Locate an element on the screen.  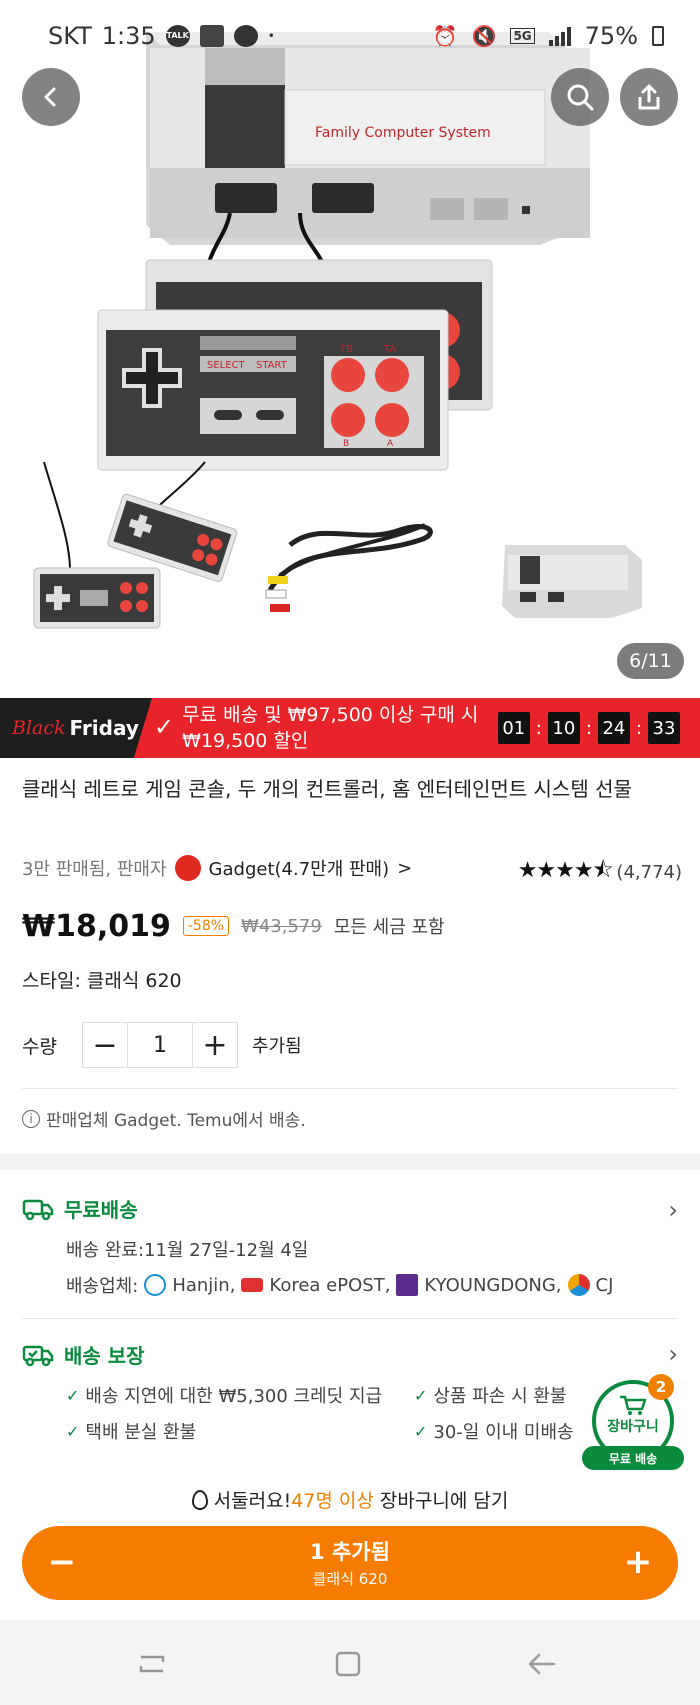
battery-text: 75% is located at coordinates (611, 36).